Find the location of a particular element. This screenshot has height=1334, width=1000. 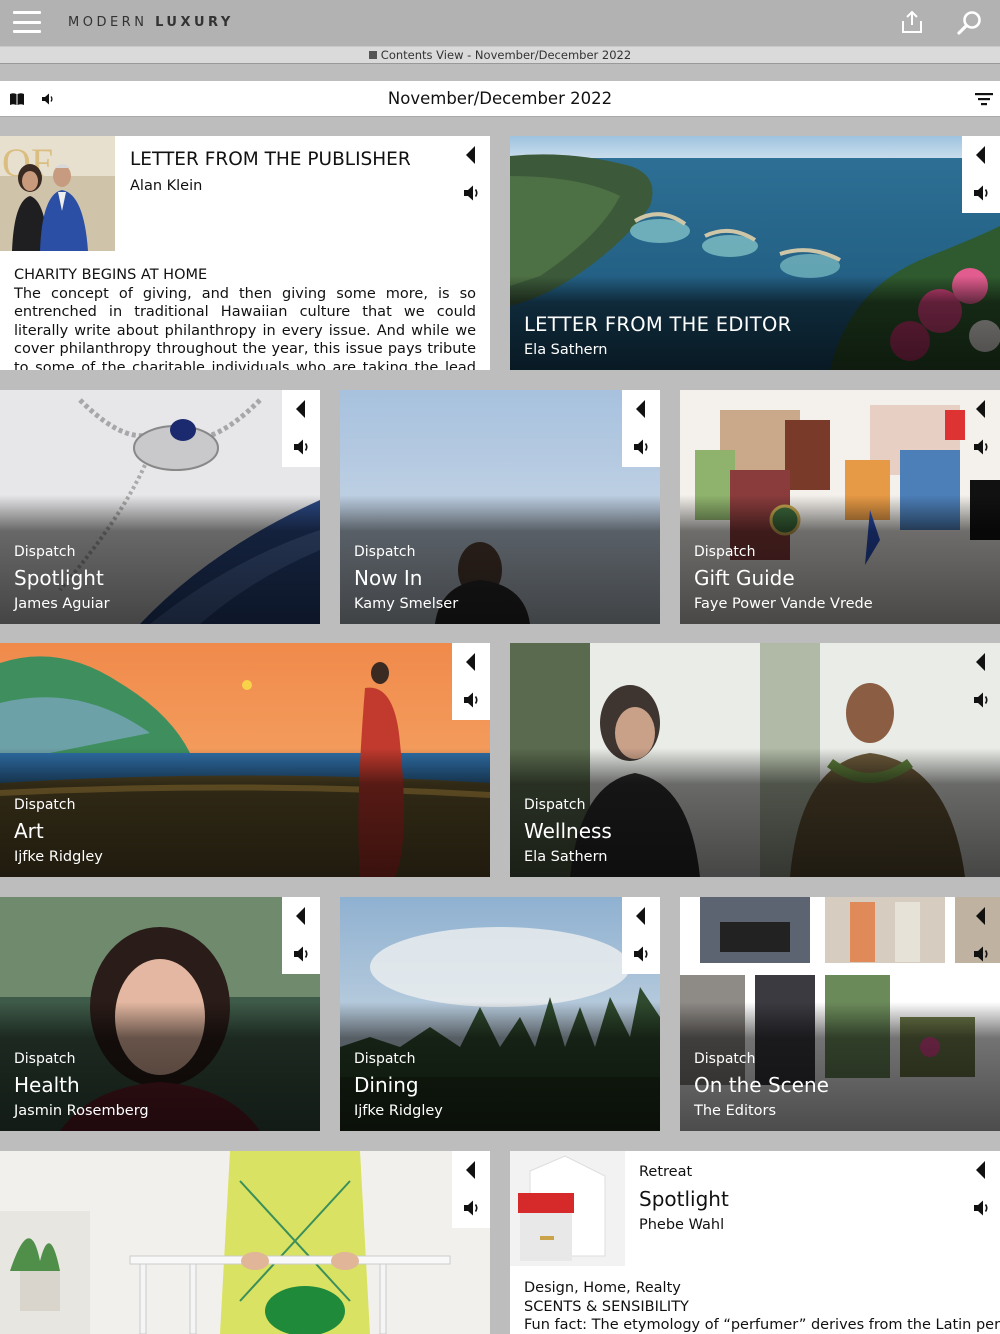

article-overlay: Dispatch Now In Kamy Smelser is located at coordinates (406, 578).